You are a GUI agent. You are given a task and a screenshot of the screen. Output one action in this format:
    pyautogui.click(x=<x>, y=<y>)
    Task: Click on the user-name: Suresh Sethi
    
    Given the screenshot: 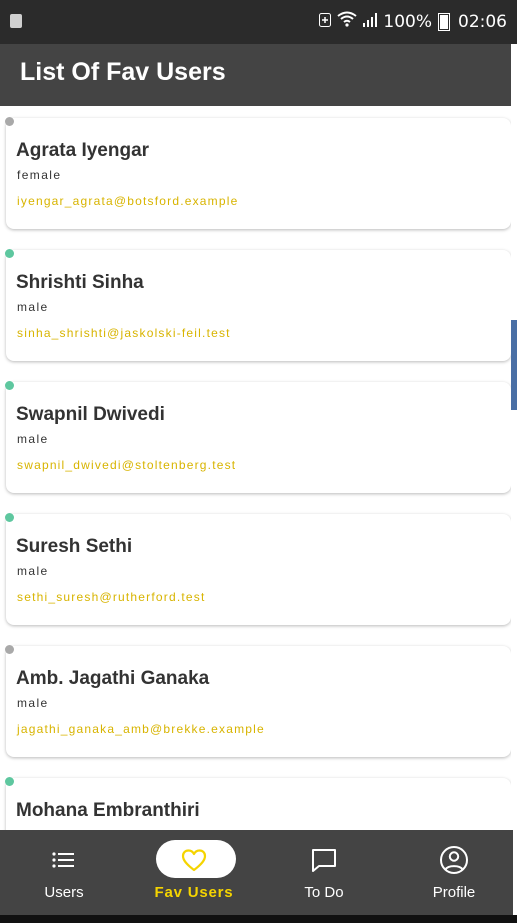 What is the action you would take?
    pyautogui.click(x=74, y=546)
    